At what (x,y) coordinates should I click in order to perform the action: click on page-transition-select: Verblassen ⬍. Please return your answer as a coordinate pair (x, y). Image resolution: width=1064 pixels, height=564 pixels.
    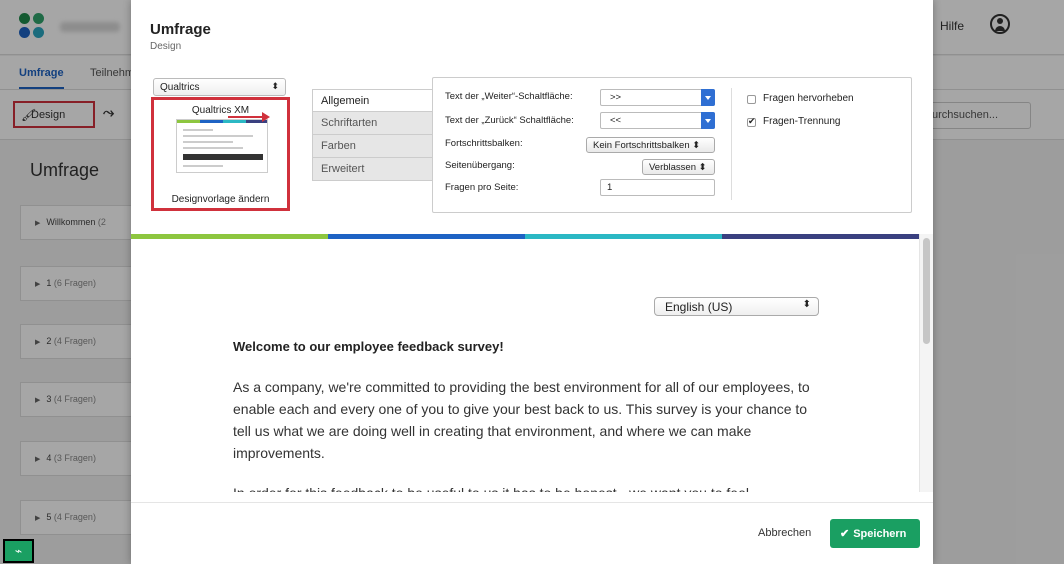
    Looking at the image, I should click on (678, 167).